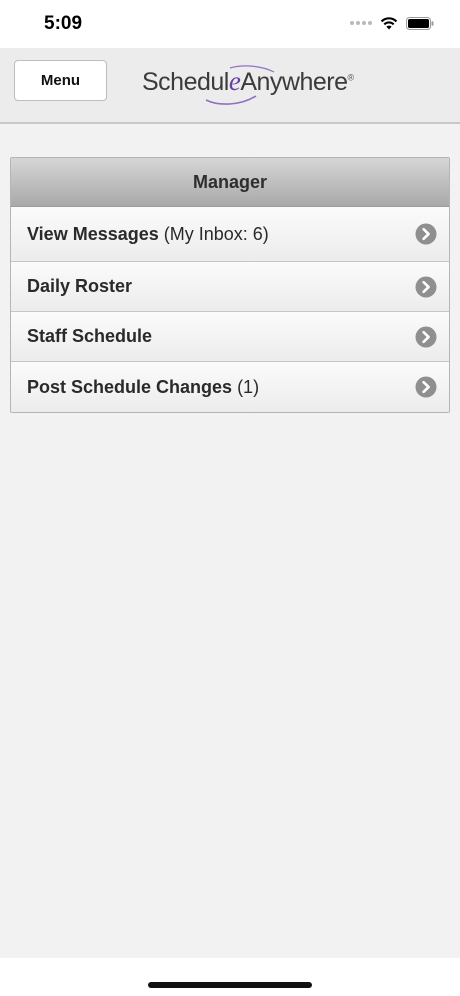 The height and width of the screenshot is (996, 460). What do you see at coordinates (230, 985) in the screenshot?
I see `home-indicator` at bounding box center [230, 985].